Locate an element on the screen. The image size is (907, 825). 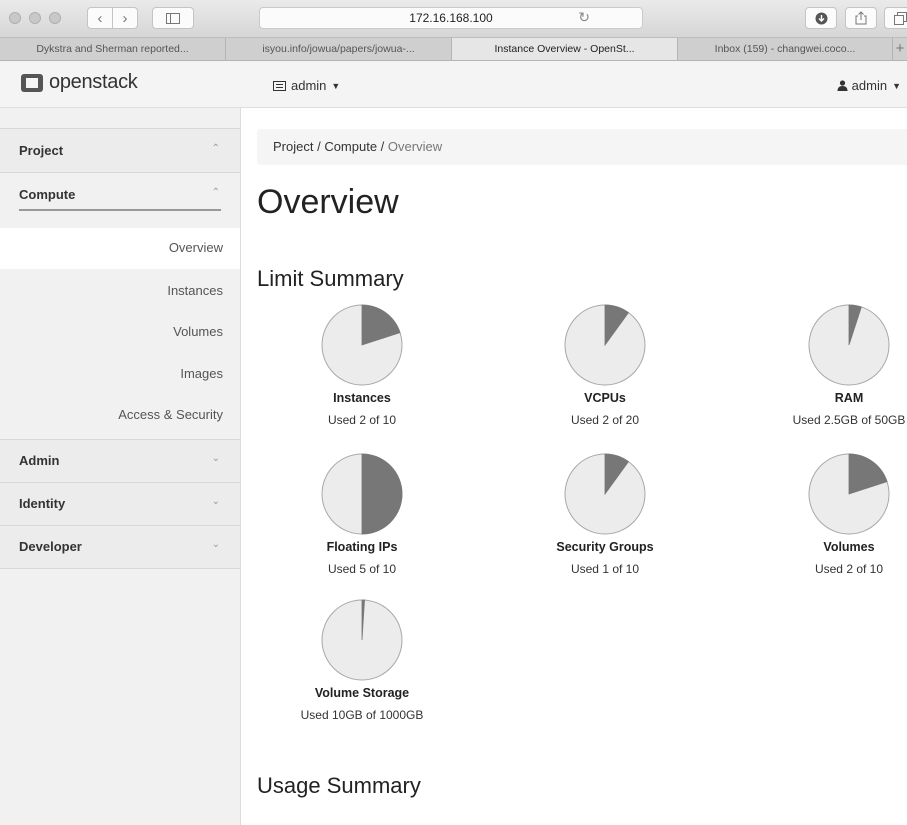
forward-button: › is located at coordinates (125, 18).